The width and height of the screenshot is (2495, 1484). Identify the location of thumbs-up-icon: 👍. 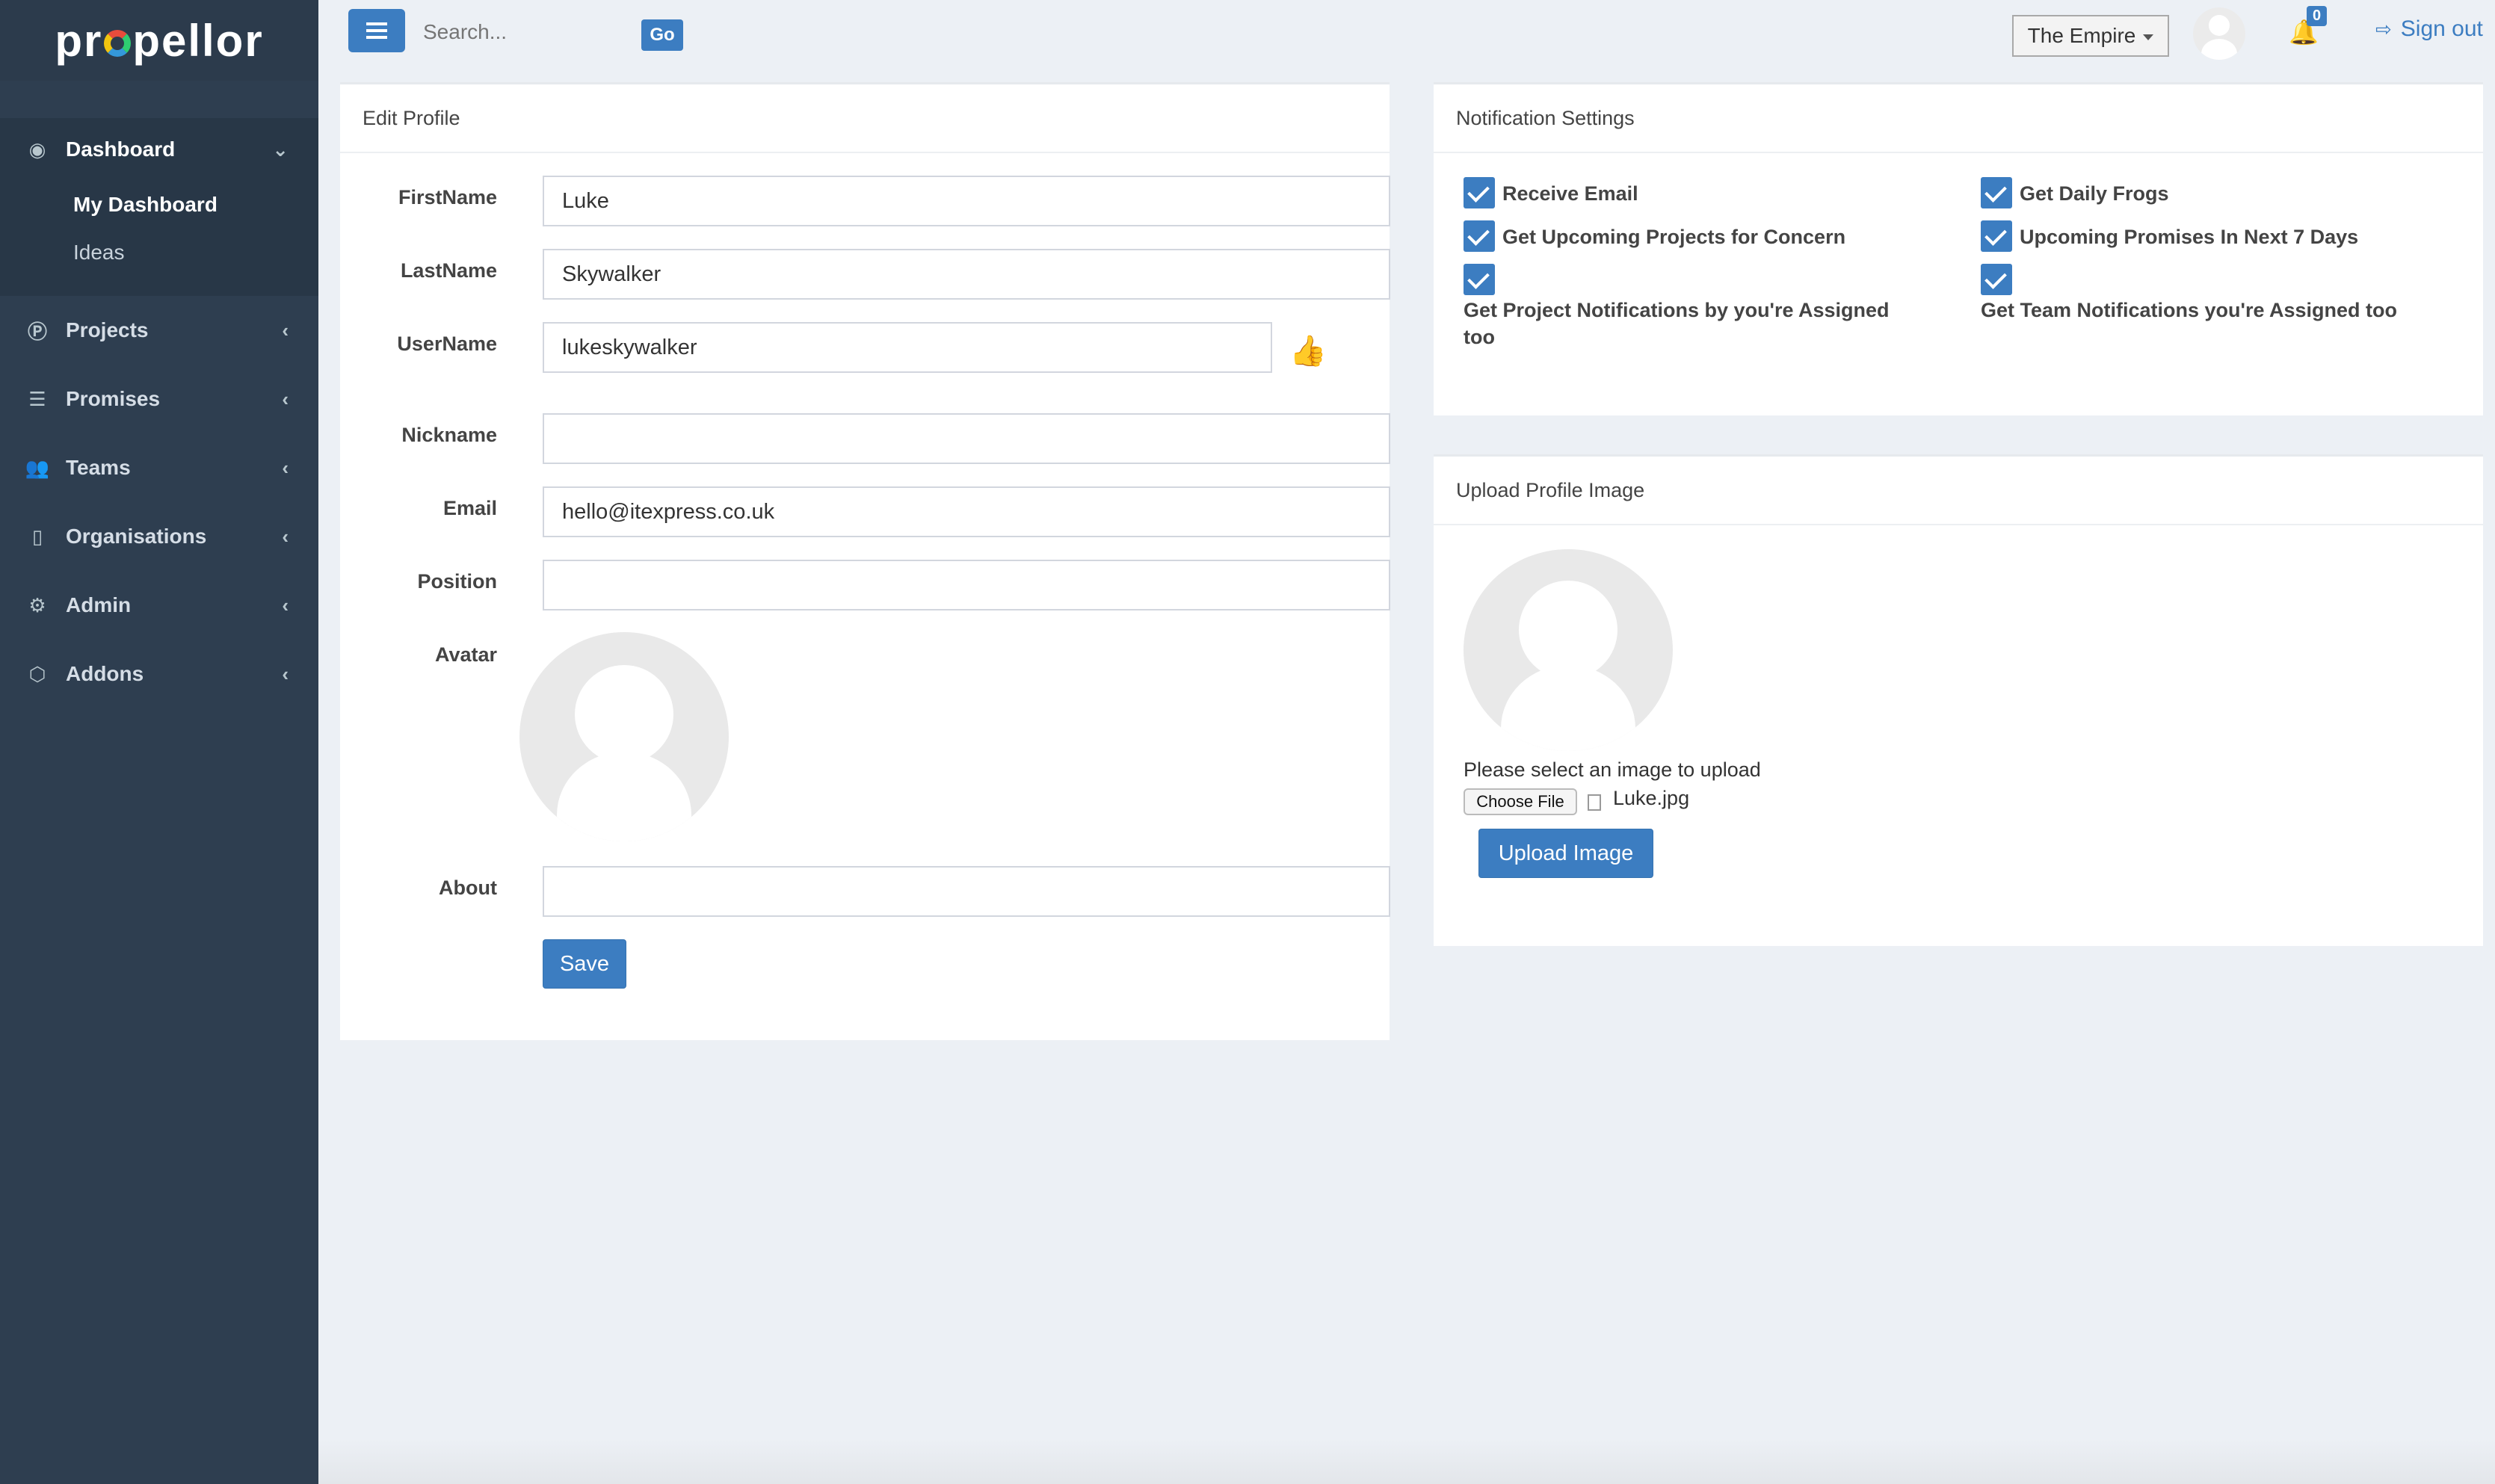
(1308, 351).